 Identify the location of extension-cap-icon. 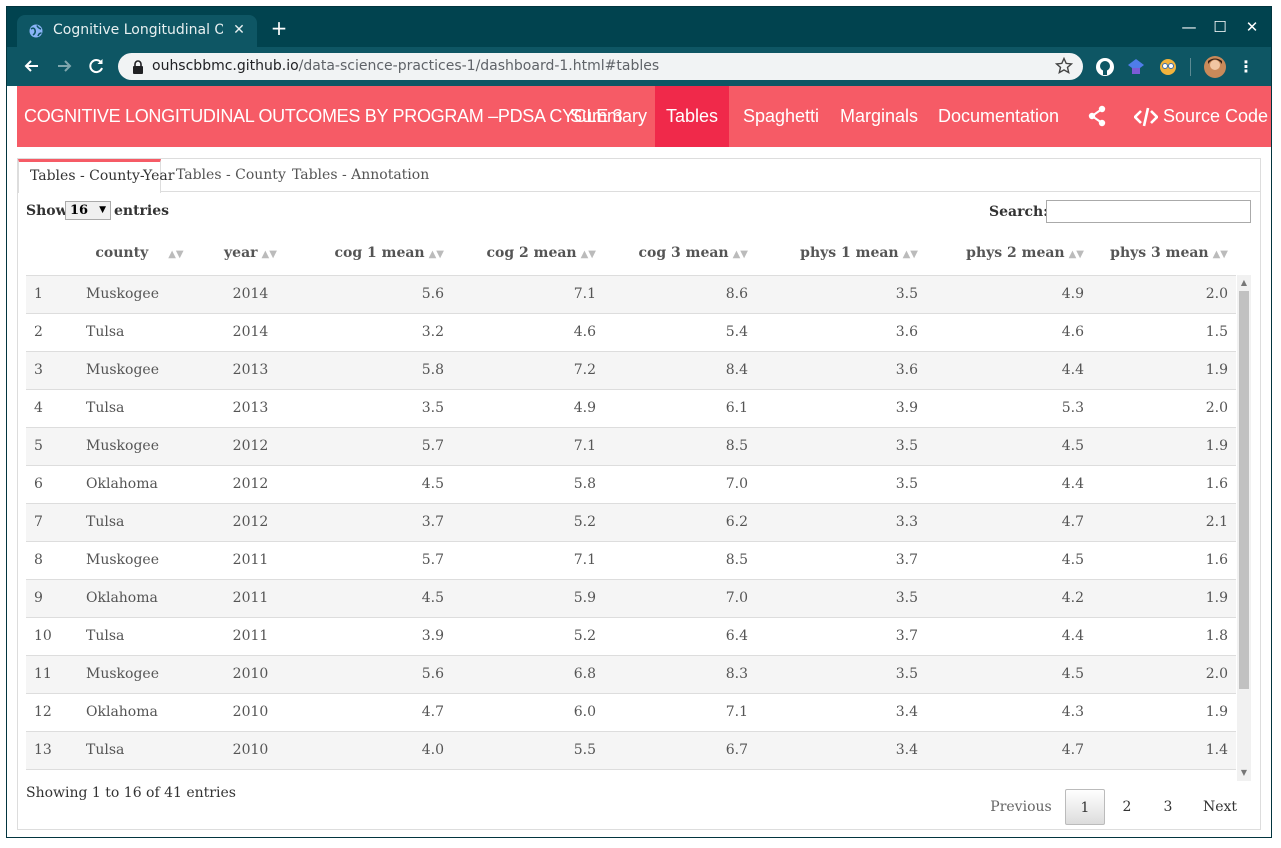
(1136, 67).